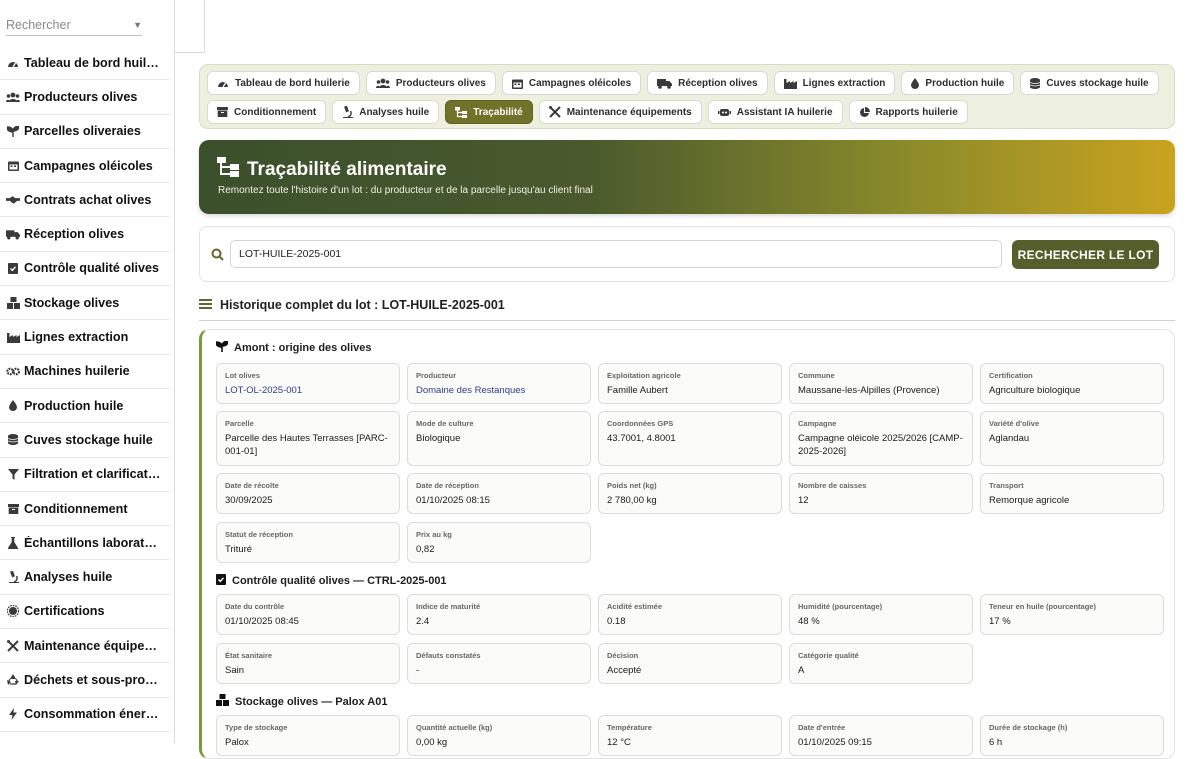 This screenshot has height=759, width=1200. What do you see at coordinates (68, 577) in the screenshot?
I see `sidebar-item-label: Analyses huile` at bounding box center [68, 577].